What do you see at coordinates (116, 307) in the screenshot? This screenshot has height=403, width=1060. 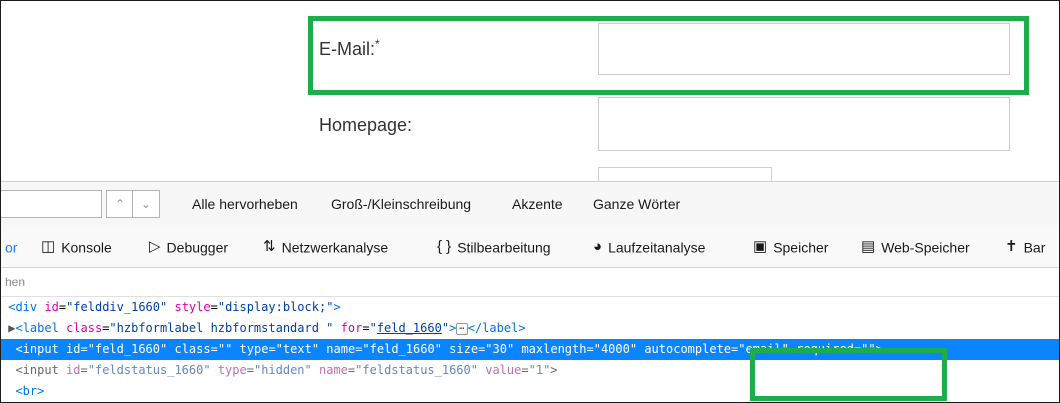 I see `attr-value-id: felddiv_1660` at bounding box center [116, 307].